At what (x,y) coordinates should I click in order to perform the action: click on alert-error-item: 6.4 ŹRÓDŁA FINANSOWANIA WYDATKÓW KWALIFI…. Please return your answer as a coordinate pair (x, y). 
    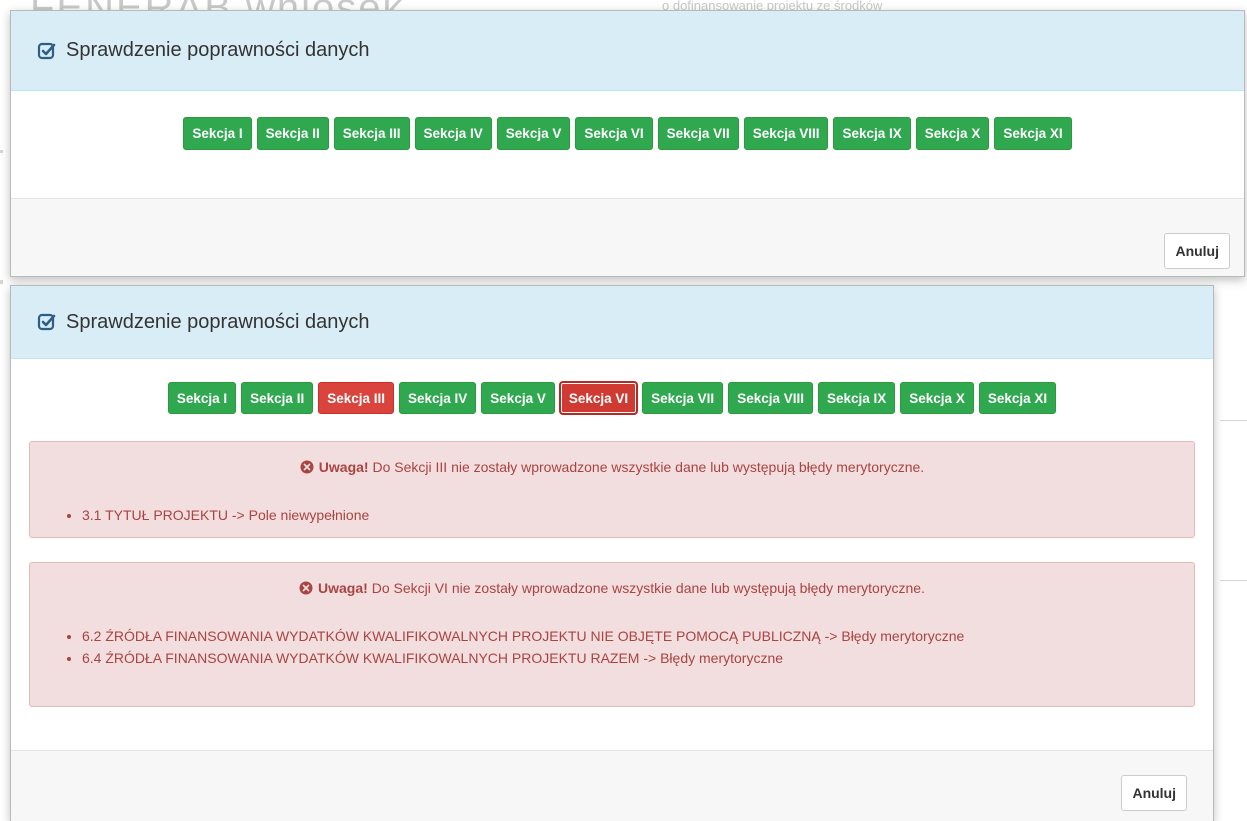
    Looking at the image, I should click on (618, 658).